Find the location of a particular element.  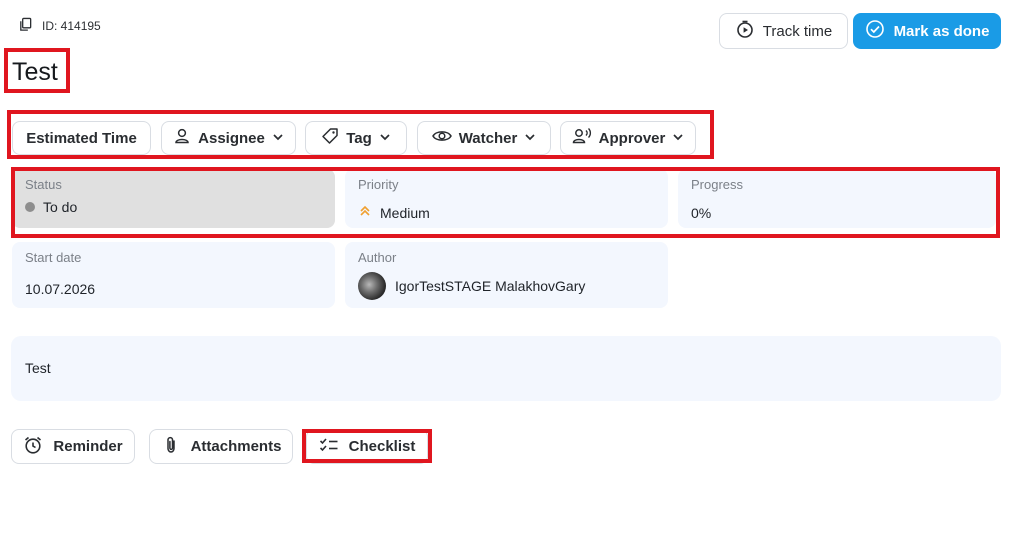

progress-value: 0% is located at coordinates (701, 213).